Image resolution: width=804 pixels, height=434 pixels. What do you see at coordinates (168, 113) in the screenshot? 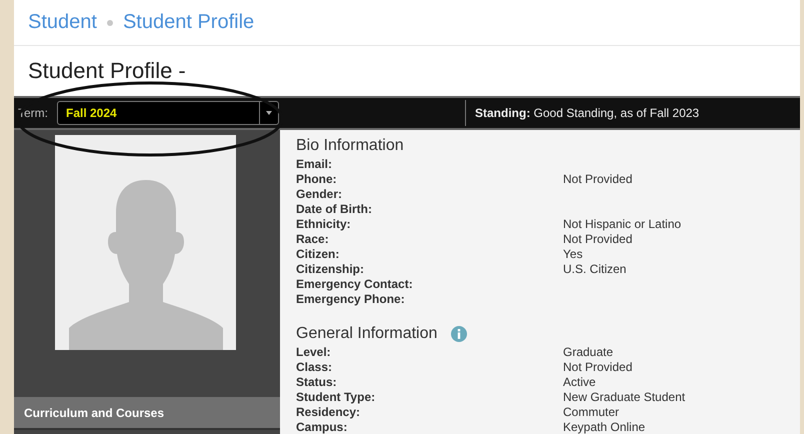
I see `term-dropdown: Fall 2024` at bounding box center [168, 113].